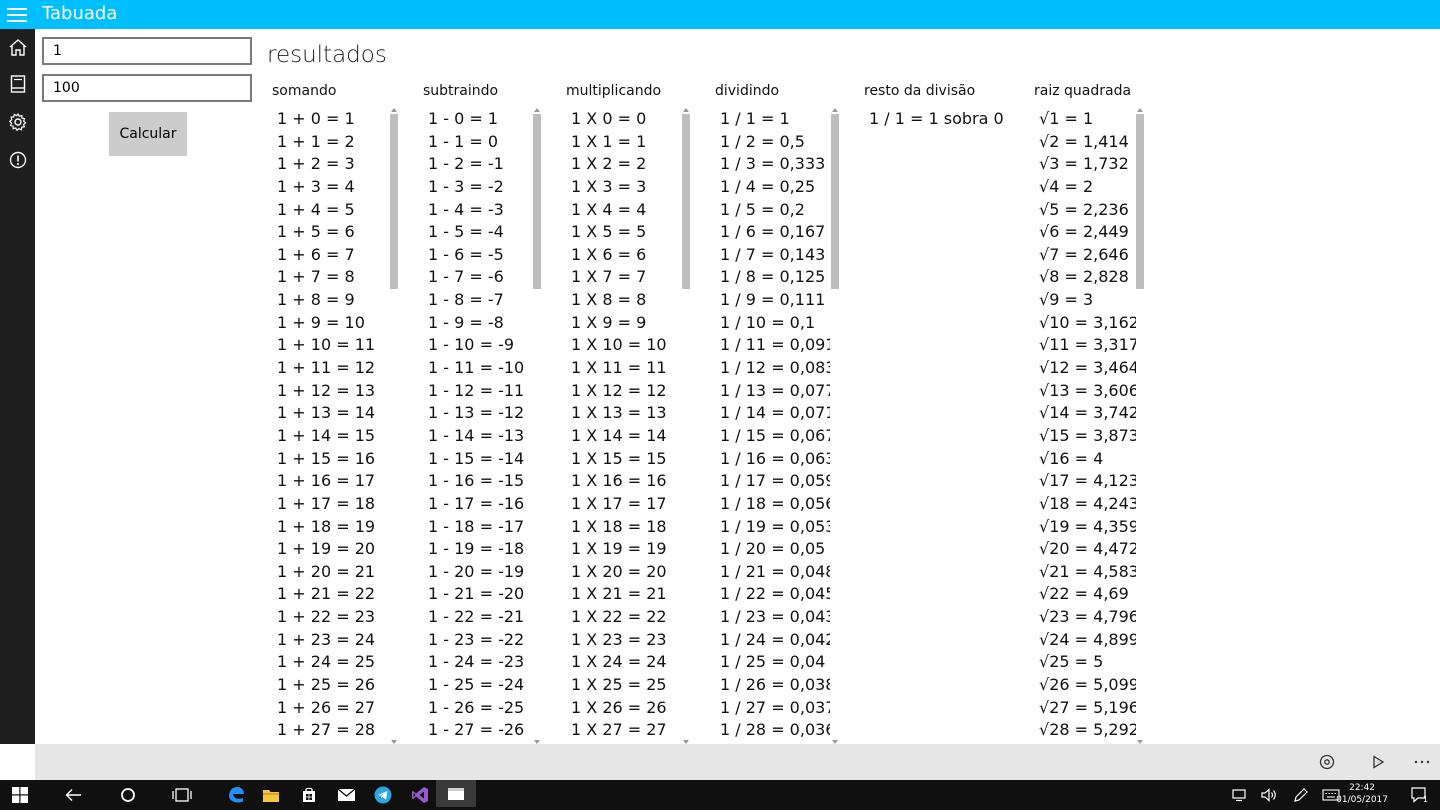 This screenshot has width=1440, height=810. I want to click on end-number-input, so click(147, 88).